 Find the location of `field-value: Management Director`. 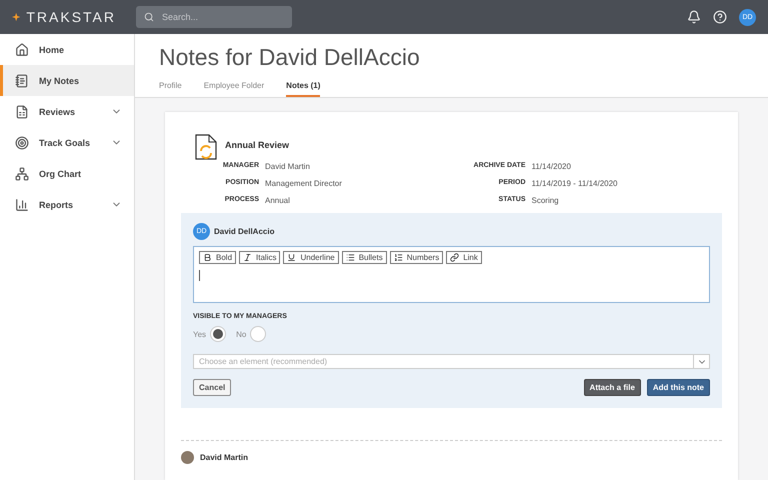

field-value: Management Director is located at coordinates (304, 183).